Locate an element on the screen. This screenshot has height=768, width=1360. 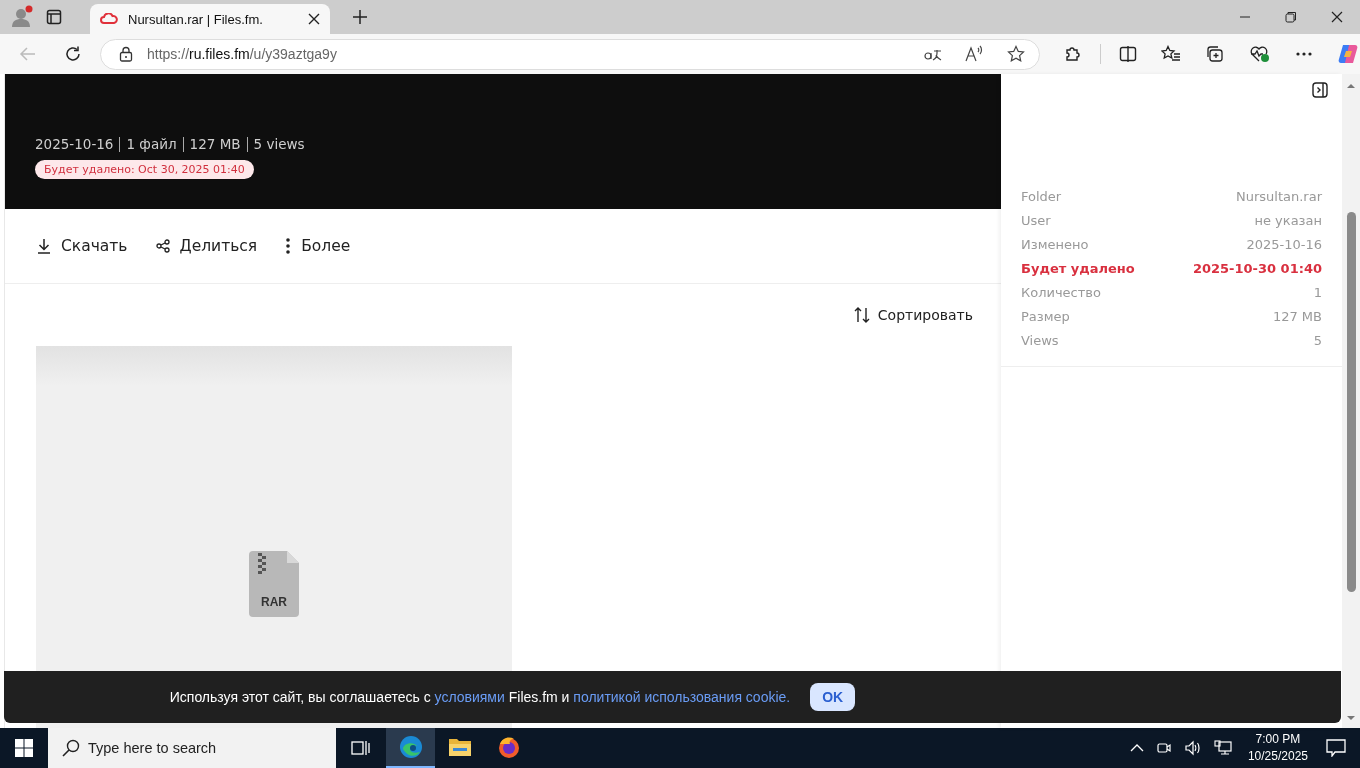
tab-actions-icon is located at coordinates (54, 17).